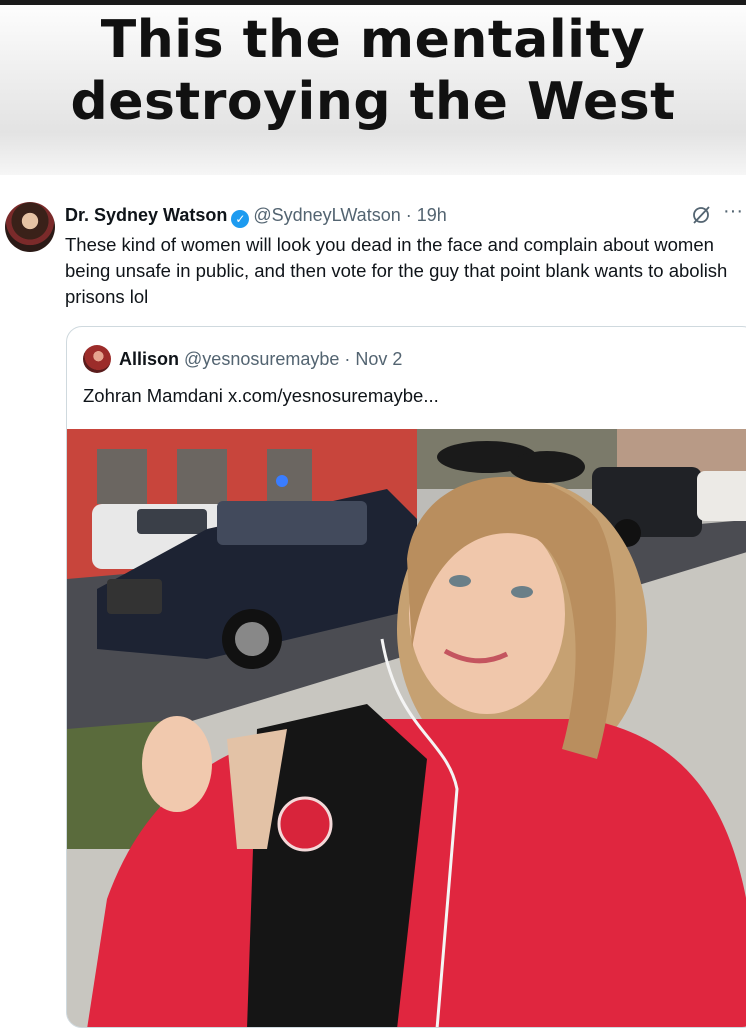 The width and height of the screenshot is (746, 1028). Describe the element at coordinates (373, 40) in the screenshot. I see `caption-line-1: This the mentality` at that location.